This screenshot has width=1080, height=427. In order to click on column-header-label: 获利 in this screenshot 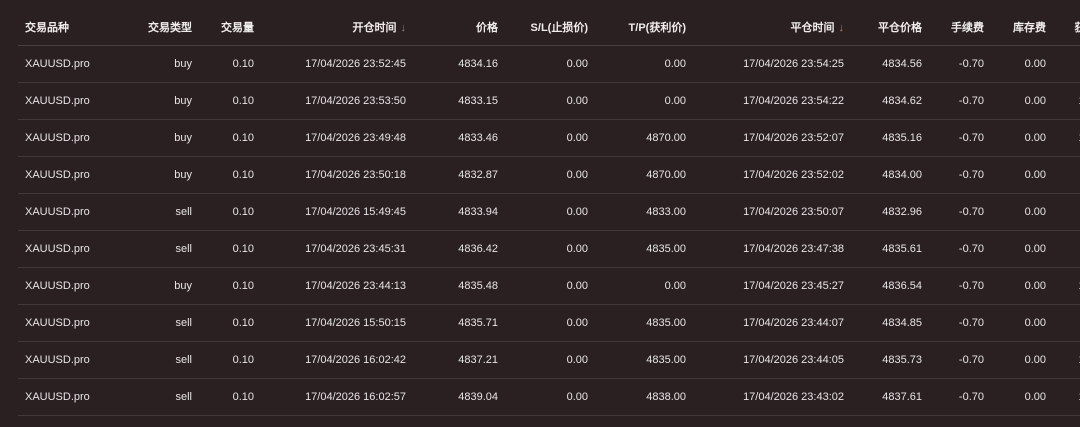, I will do `click(1077, 28)`.